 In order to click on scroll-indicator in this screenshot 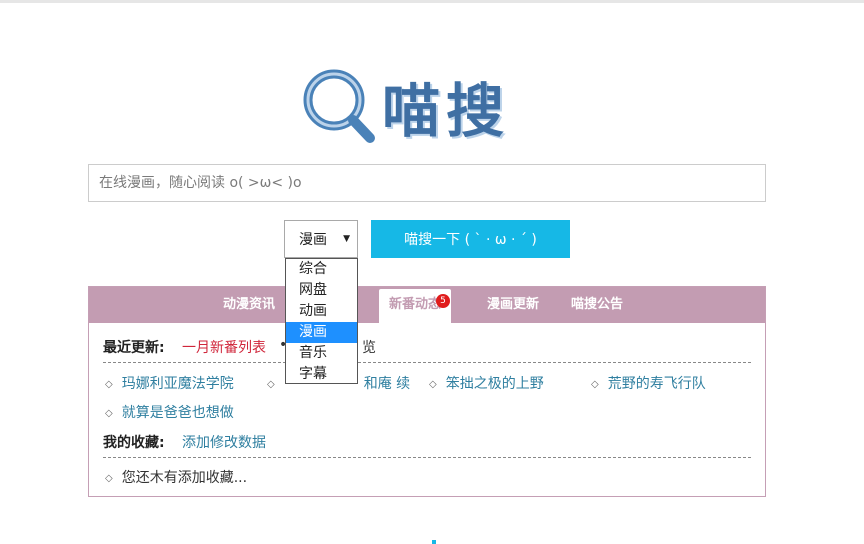, I will do `click(434, 542)`.